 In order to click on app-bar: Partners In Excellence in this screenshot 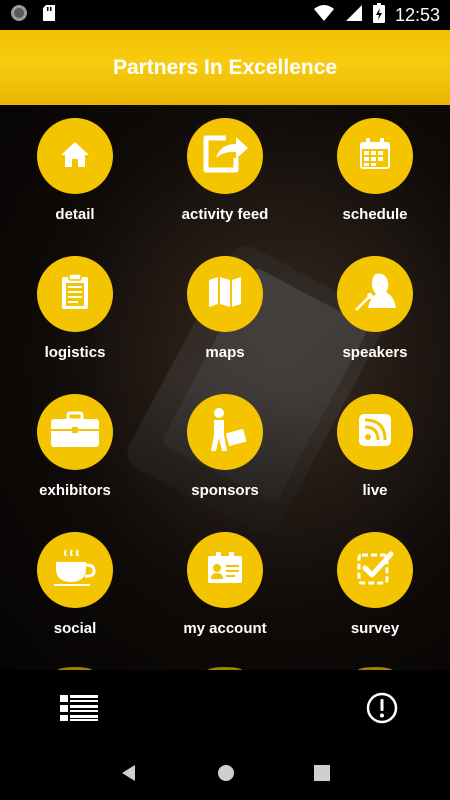, I will do `click(225, 67)`.